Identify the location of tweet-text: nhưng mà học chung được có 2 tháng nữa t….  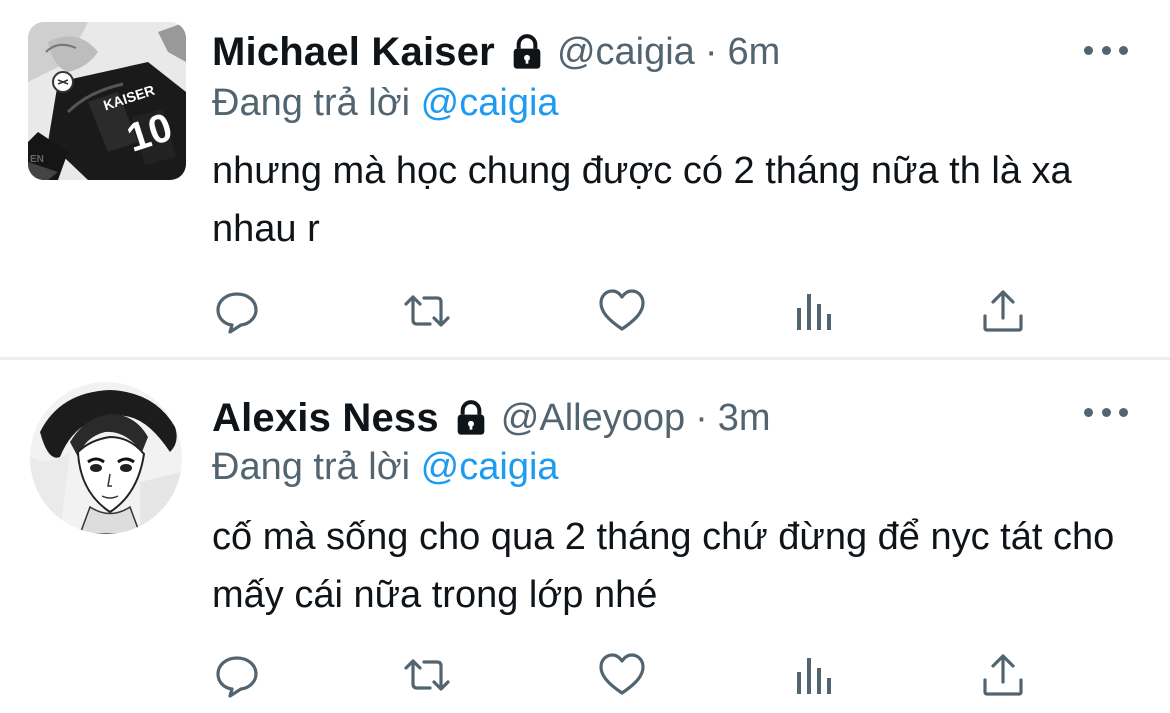
(642, 200).